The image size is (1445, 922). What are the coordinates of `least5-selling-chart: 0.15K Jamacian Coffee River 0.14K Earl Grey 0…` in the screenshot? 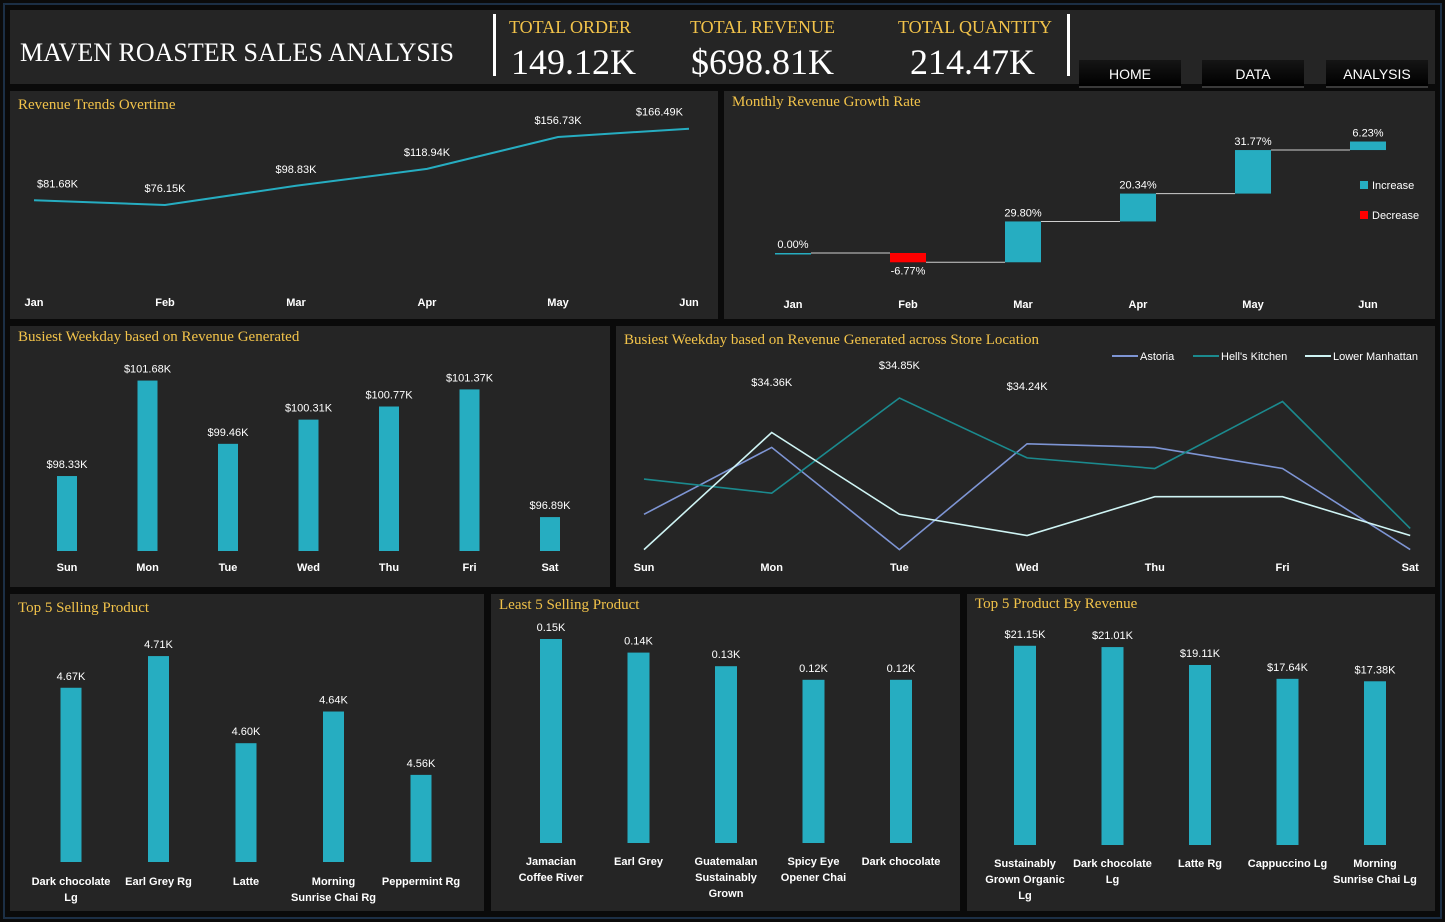 It's located at (730, 761).